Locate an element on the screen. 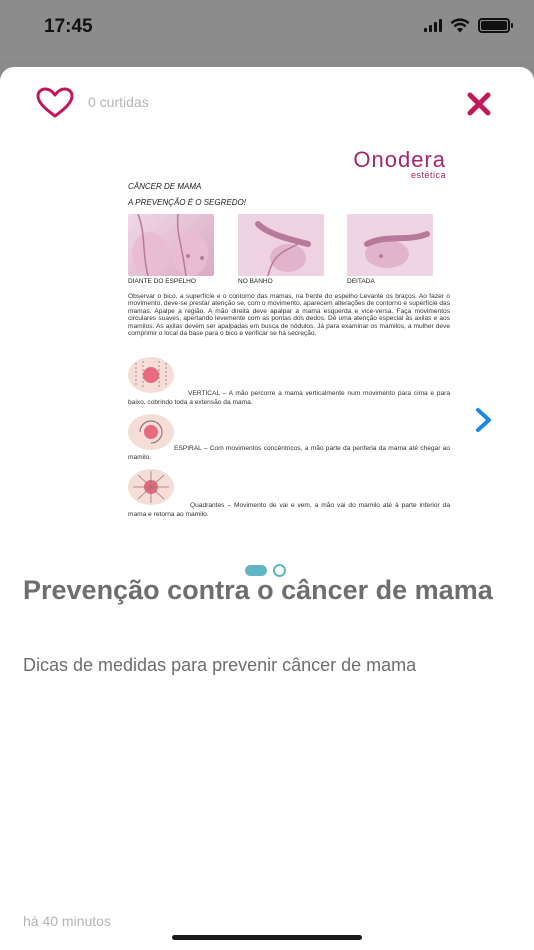 The image size is (534, 950). chevron-right-stroke is located at coordinates (483, 420).